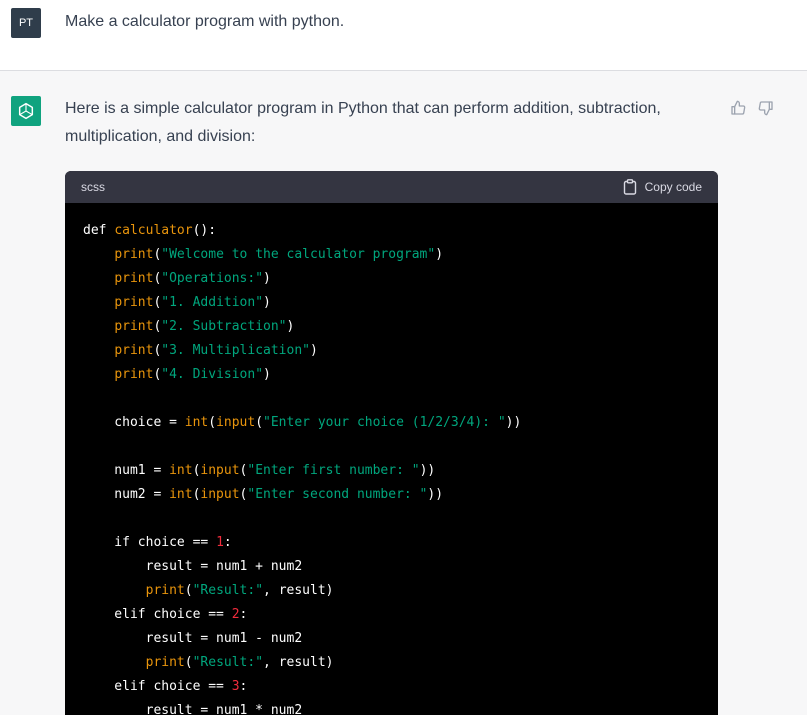 The height and width of the screenshot is (715, 807). What do you see at coordinates (93, 187) in the screenshot?
I see `code-language-label: scss` at bounding box center [93, 187].